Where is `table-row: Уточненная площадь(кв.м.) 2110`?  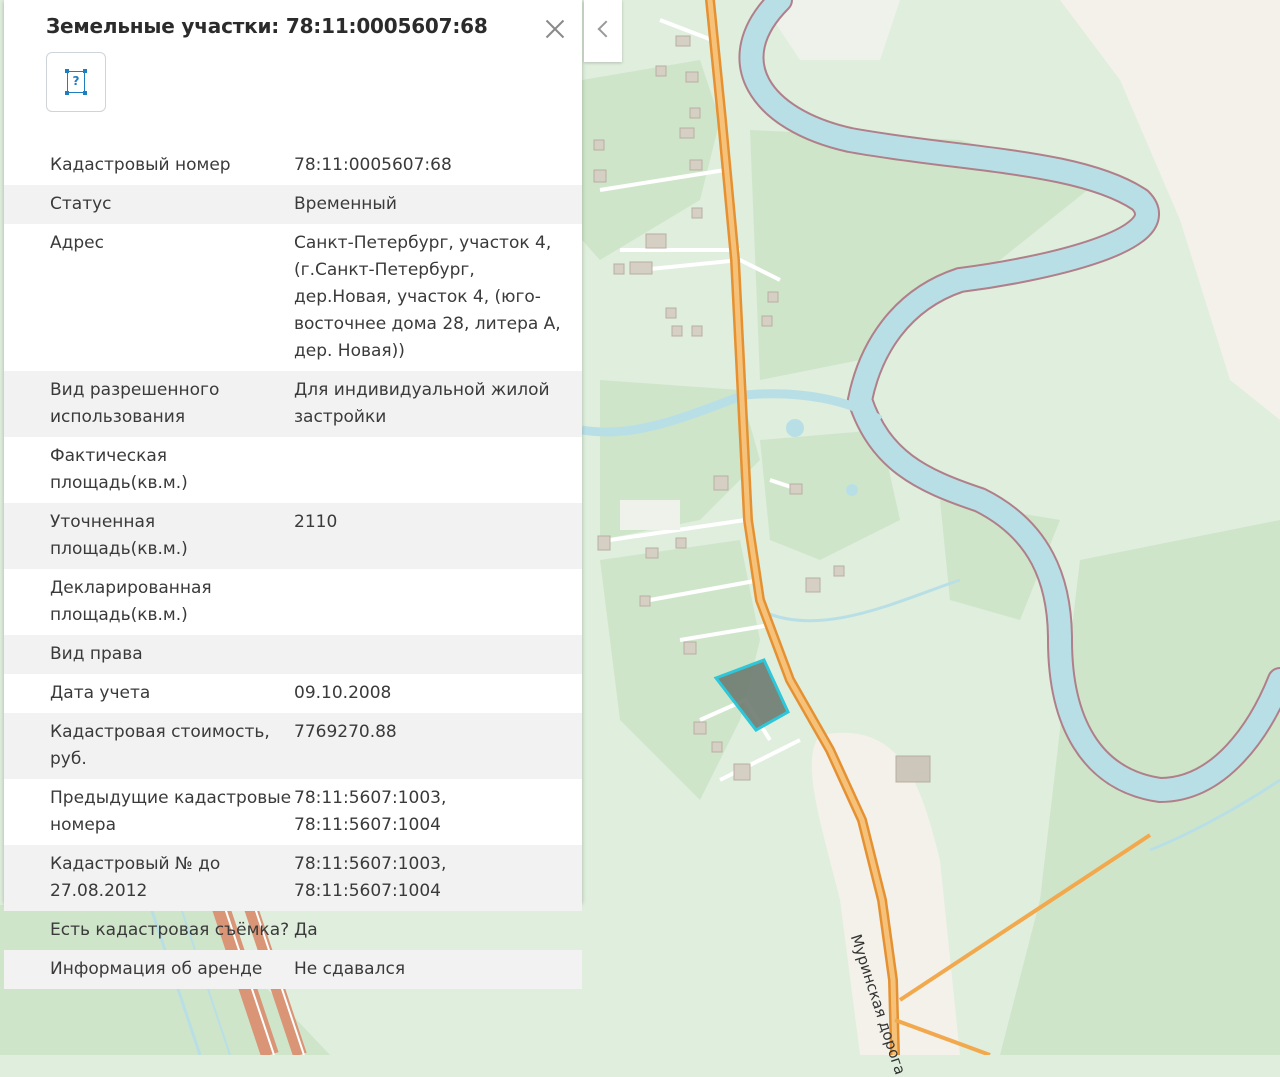
table-row: Уточненная площадь(кв.м.) 2110 is located at coordinates (293, 536).